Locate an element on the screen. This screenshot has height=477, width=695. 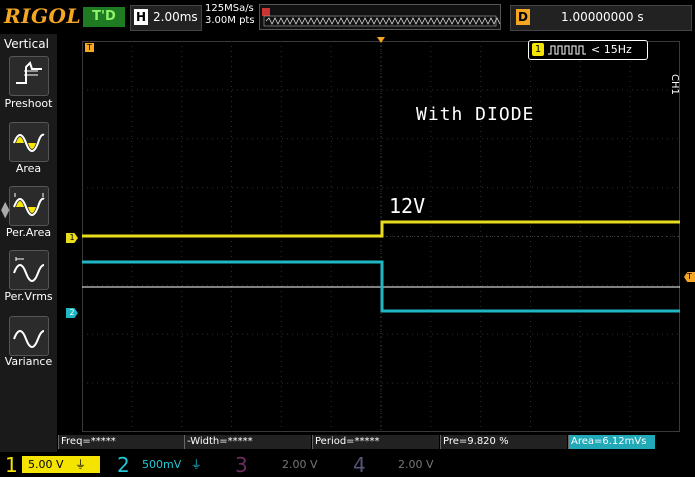
timebase-panel: H 2.00ms is located at coordinates (166, 18).